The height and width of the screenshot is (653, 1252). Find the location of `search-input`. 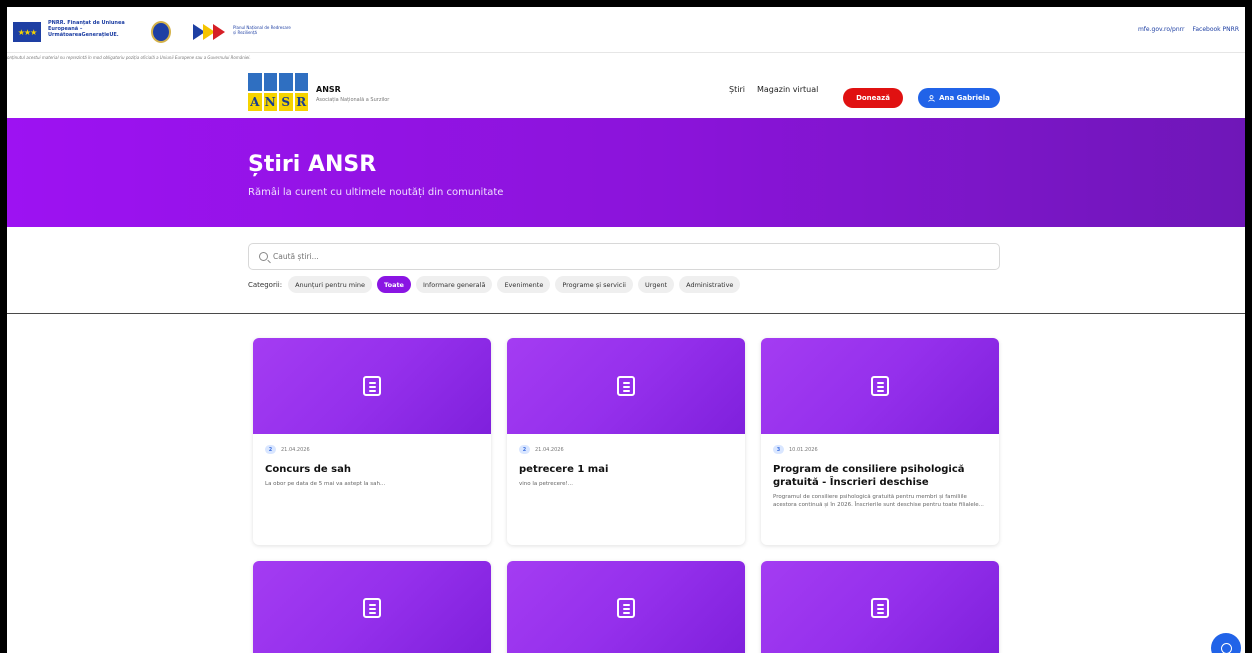

search-input is located at coordinates (623, 256).